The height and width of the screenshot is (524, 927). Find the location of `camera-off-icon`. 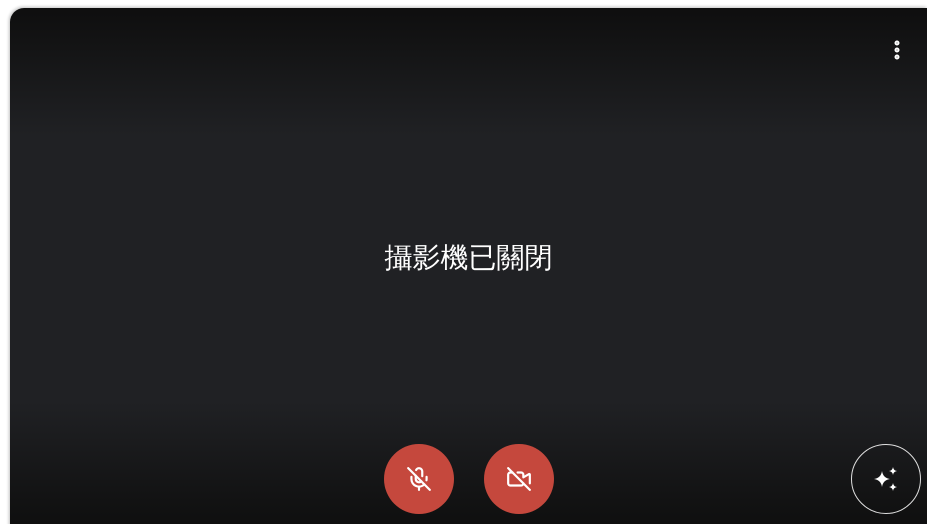

camera-off-icon is located at coordinates (519, 479).